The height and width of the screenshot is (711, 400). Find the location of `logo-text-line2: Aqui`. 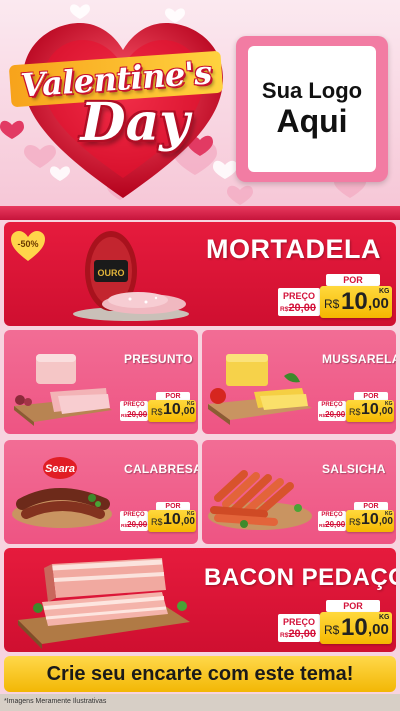

logo-text-line2: Aqui is located at coordinates (312, 121).